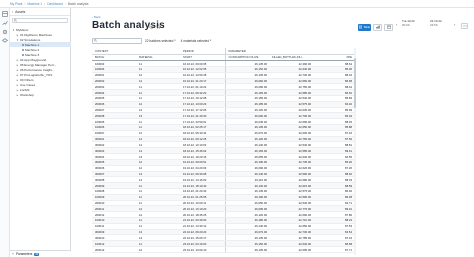 This screenshot has width=474, height=257. I want to click on table-cell: 22,695.00, so click(291, 249).